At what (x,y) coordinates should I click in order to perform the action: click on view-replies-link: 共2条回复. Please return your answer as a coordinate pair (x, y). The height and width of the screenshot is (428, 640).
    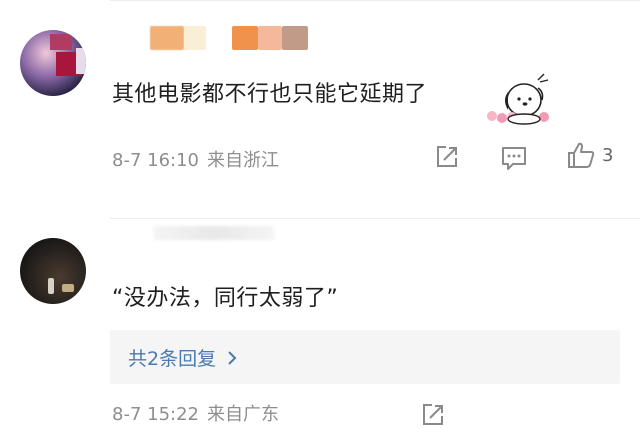
    Looking at the image, I should click on (183, 357).